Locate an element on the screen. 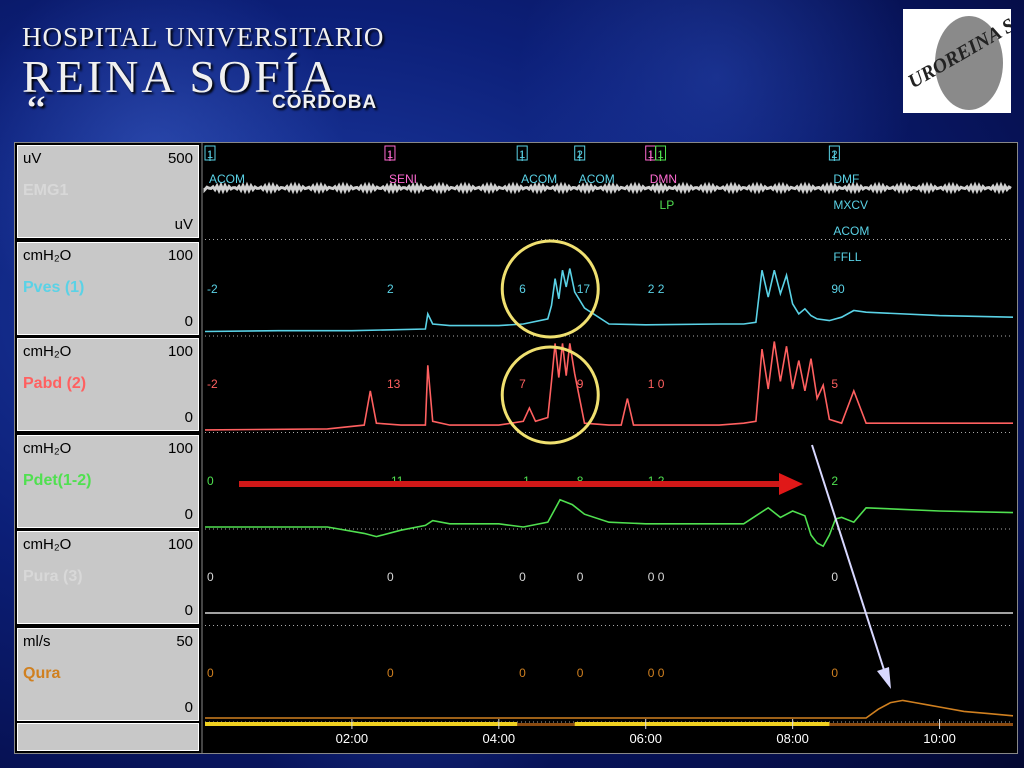 This screenshot has width=1024, height=768. value-label: 17 is located at coordinates (584, 289).